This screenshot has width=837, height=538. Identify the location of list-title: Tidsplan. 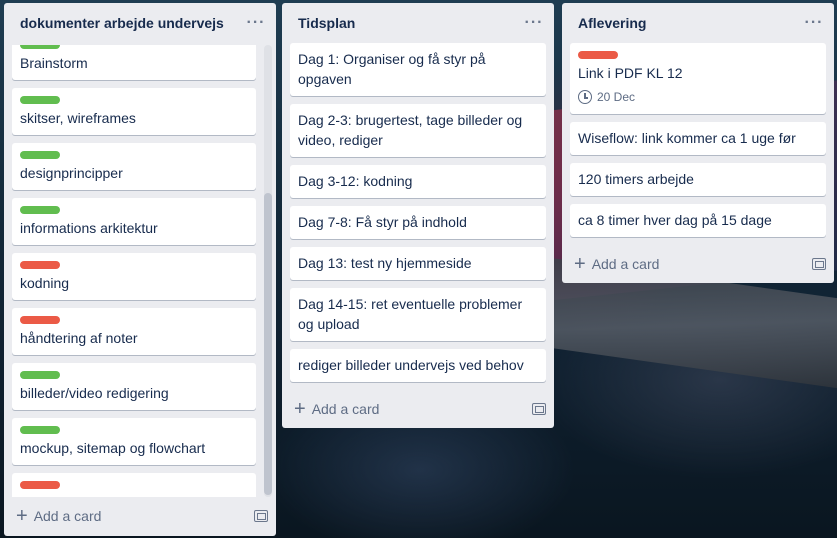
(326, 23).